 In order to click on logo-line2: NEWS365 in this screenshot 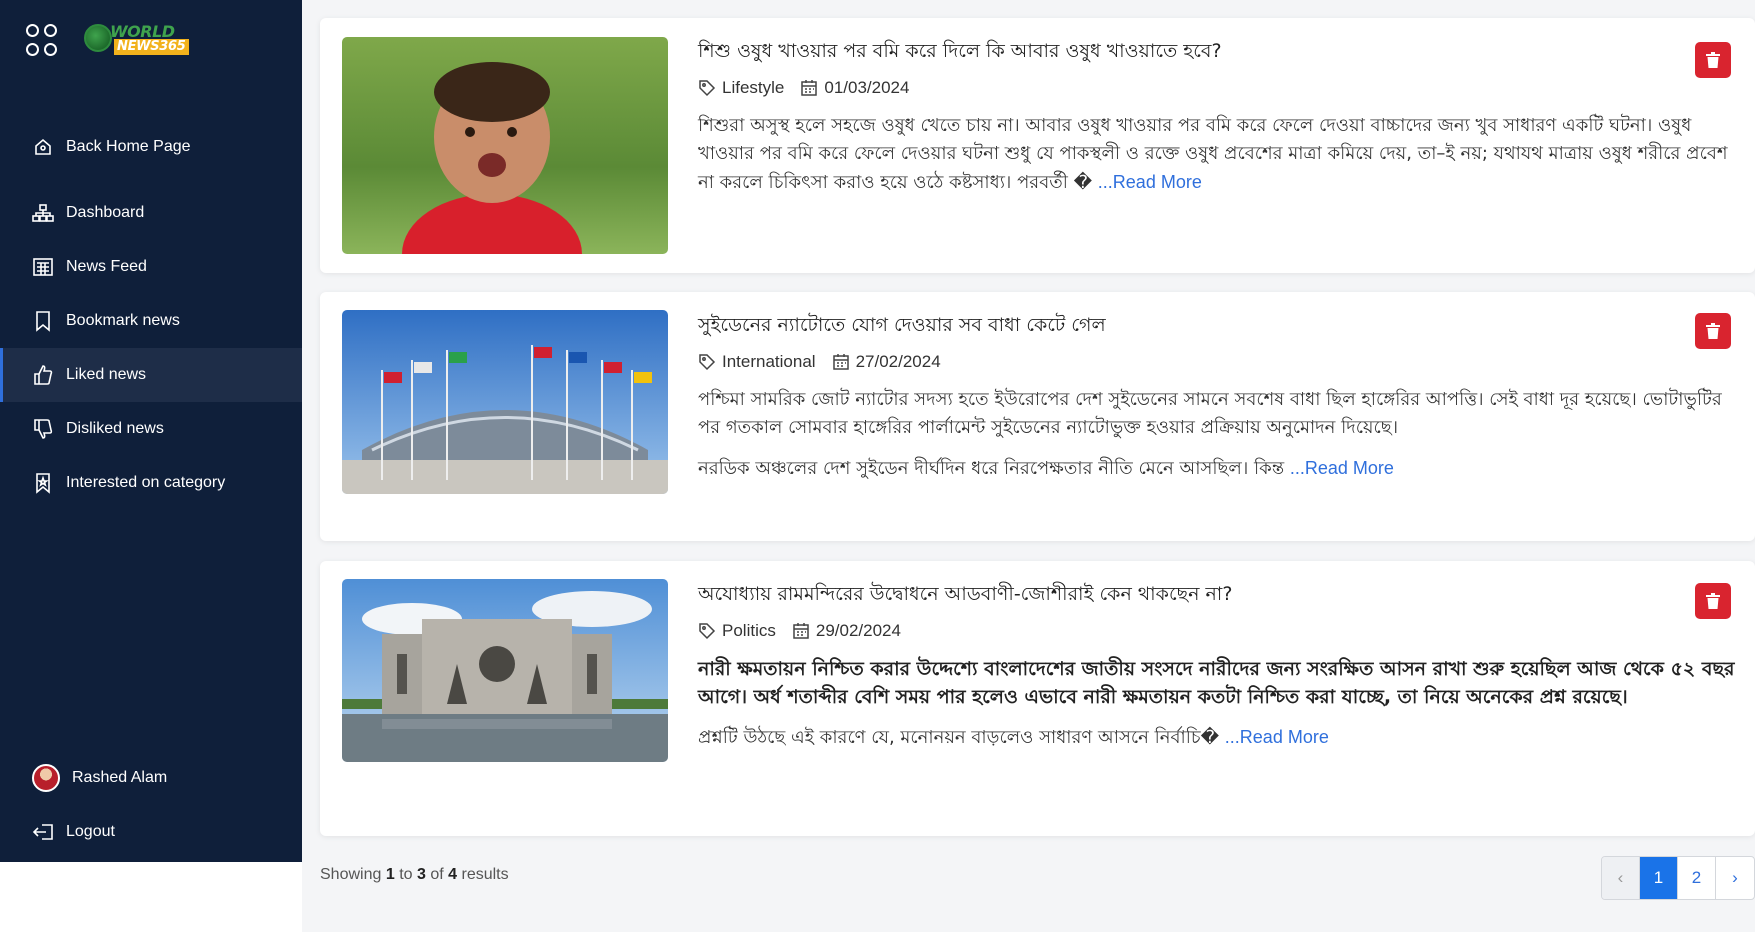, I will do `click(151, 47)`.